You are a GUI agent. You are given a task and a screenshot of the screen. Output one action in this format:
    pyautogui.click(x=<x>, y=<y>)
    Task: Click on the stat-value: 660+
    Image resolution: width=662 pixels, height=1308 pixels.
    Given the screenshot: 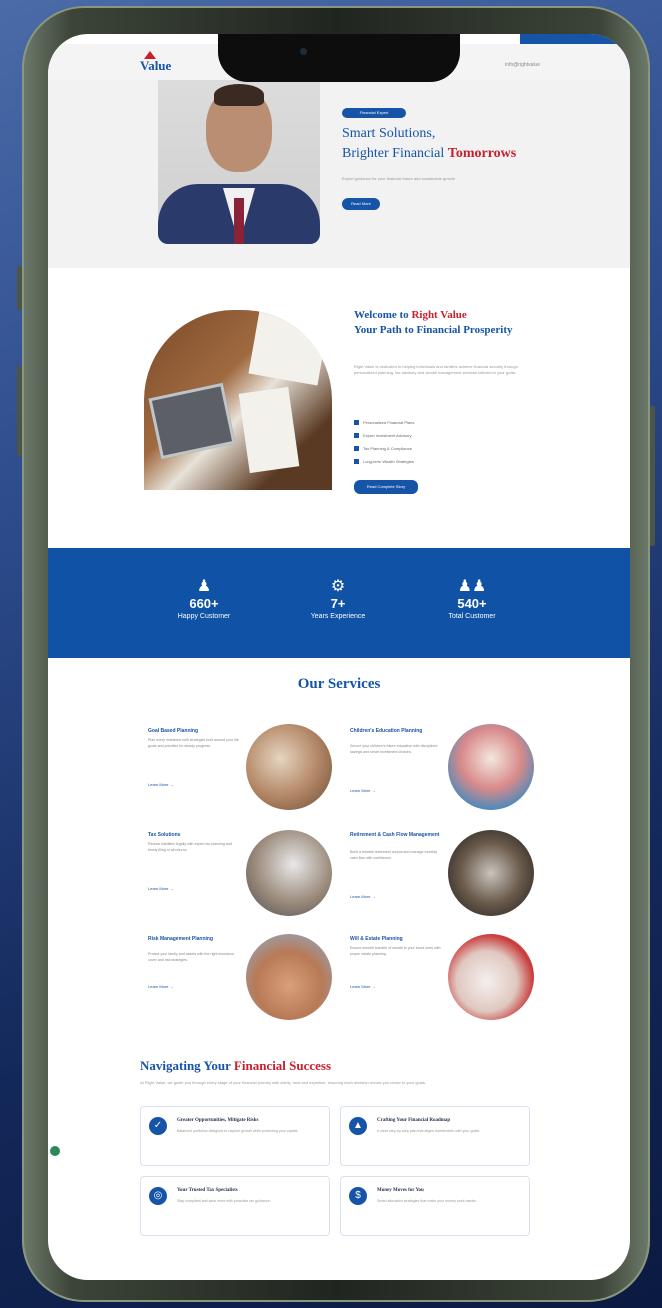 What is the action you would take?
    pyautogui.click(x=204, y=603)
    